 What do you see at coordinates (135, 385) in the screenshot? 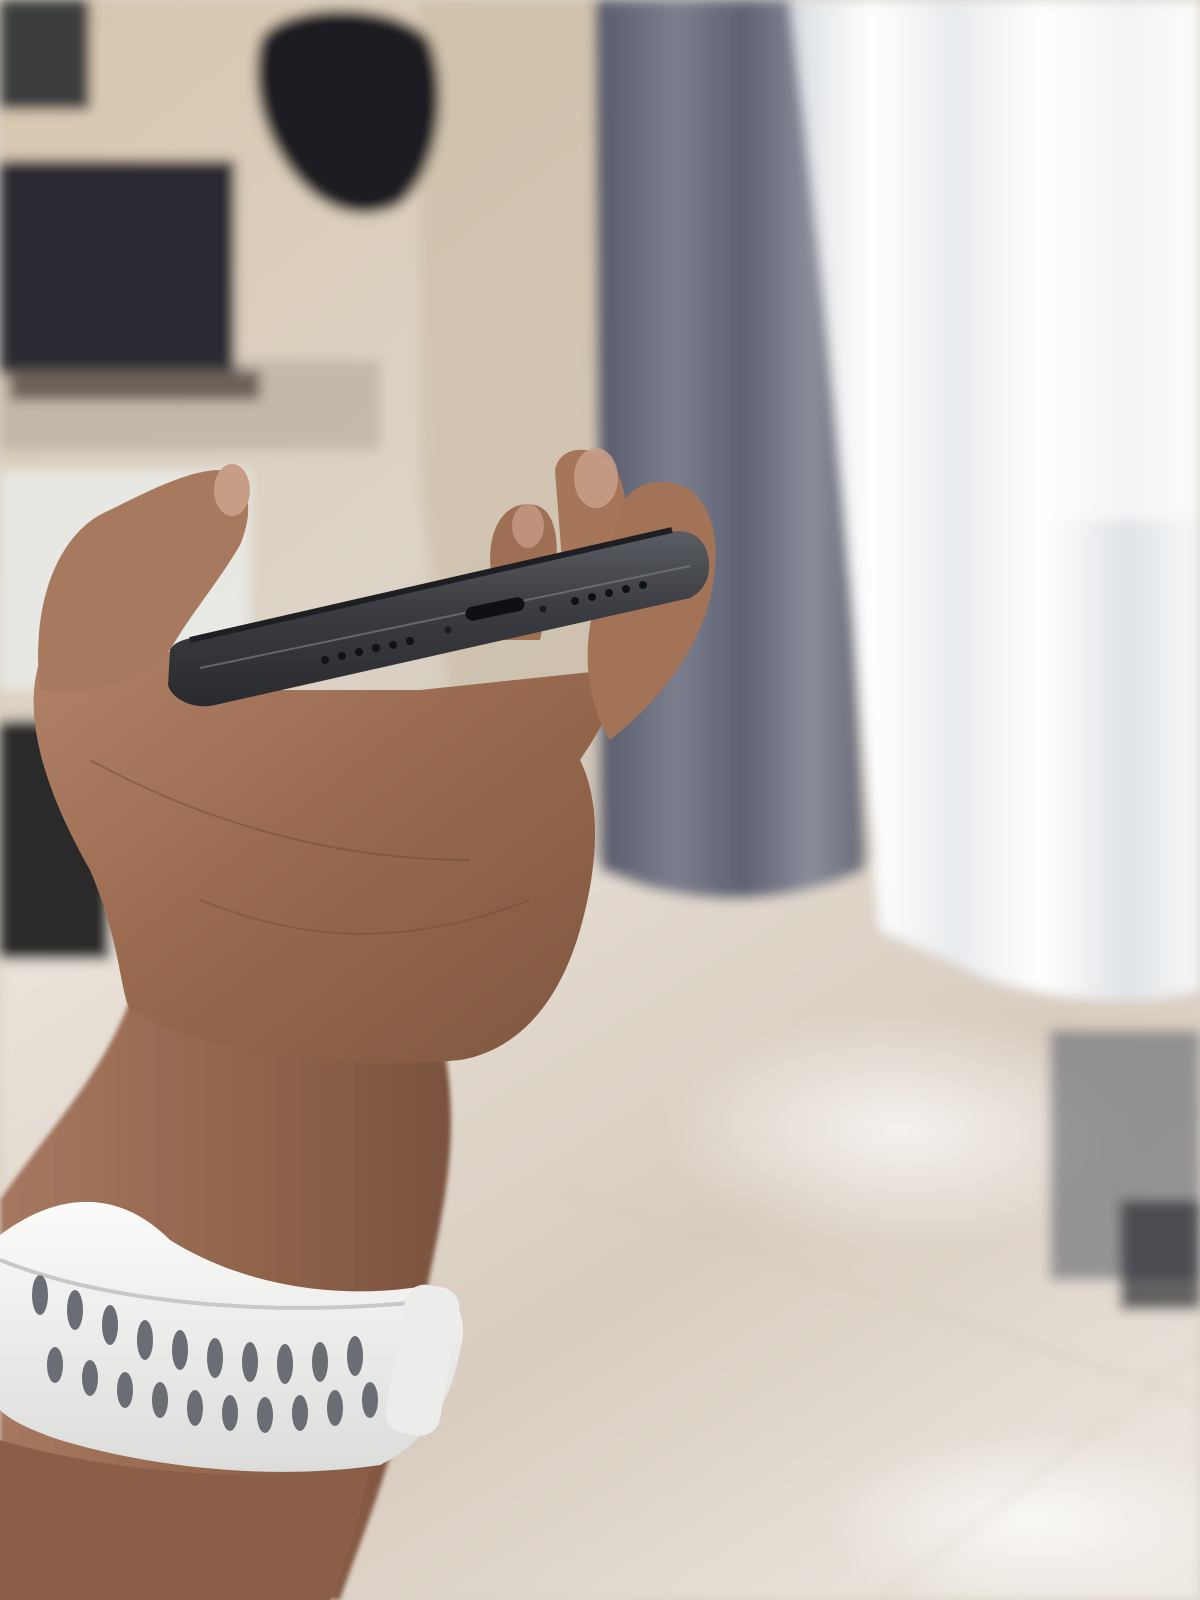
I see `monitor-stand` at bounding box center [135, 385].